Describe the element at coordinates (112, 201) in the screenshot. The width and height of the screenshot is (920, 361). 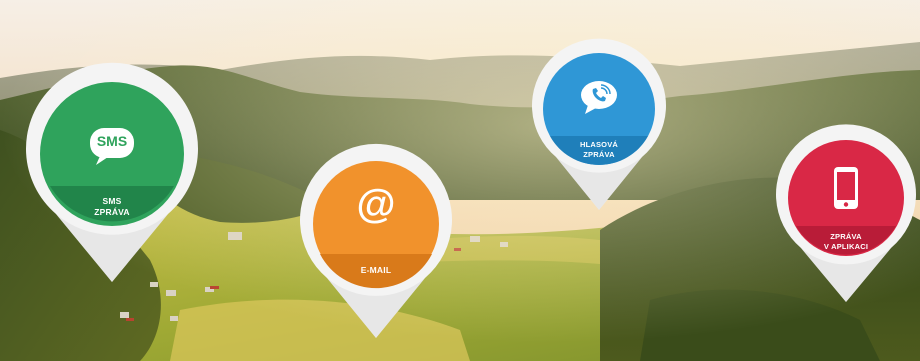
I see `sms-label-line1: SMS` at that location.